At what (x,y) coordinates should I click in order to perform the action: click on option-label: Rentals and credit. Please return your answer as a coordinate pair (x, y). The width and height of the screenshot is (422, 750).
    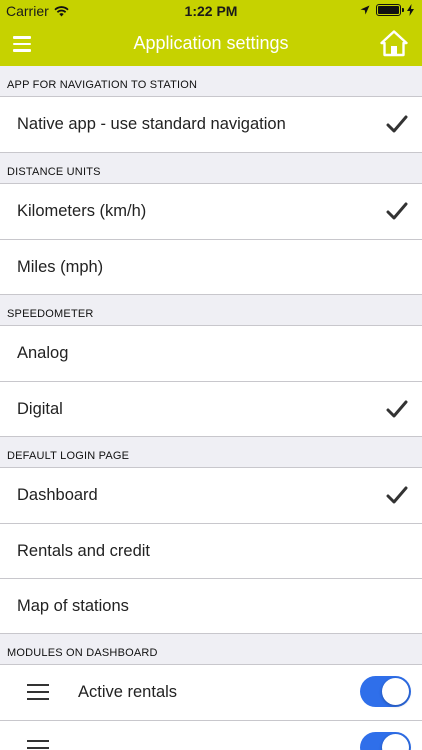
    Looking at the image, I should click on (83, 550).